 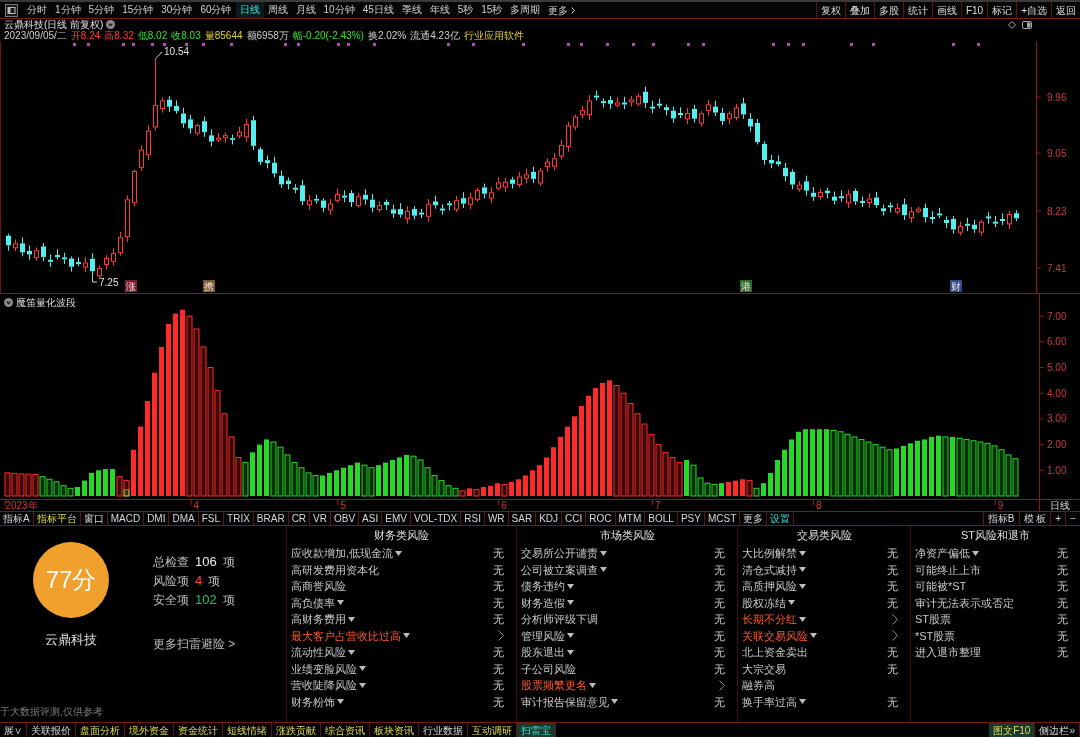 I want to click on indicator-tab: ROC, so click(x=601, y=518).